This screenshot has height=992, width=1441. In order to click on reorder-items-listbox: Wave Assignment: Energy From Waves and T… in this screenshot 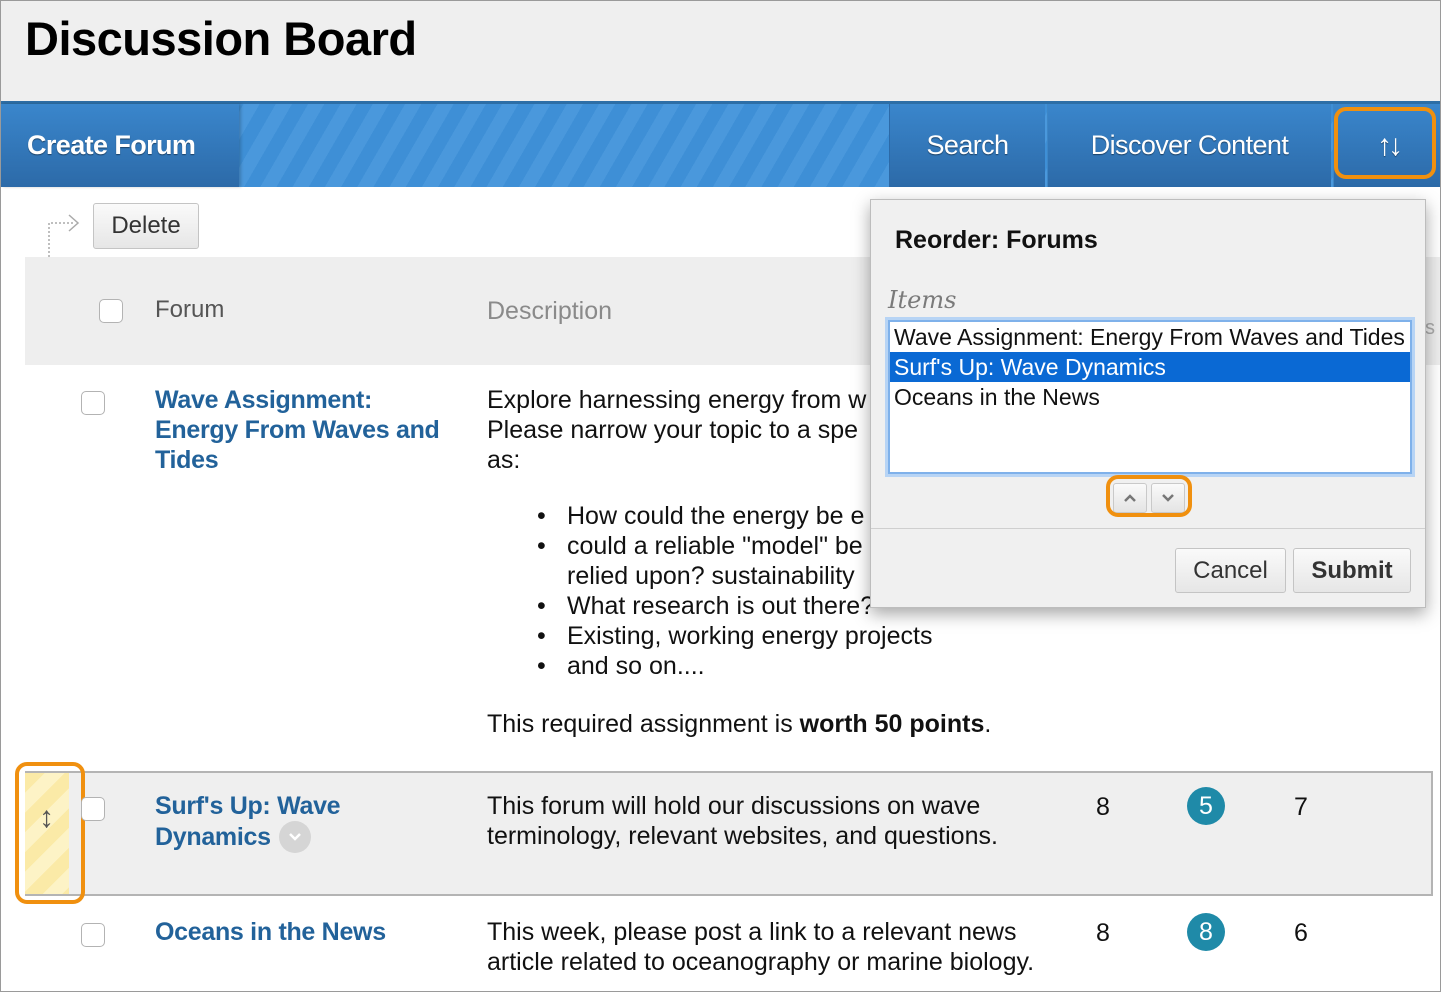, I will do `click(1150, 397)`.